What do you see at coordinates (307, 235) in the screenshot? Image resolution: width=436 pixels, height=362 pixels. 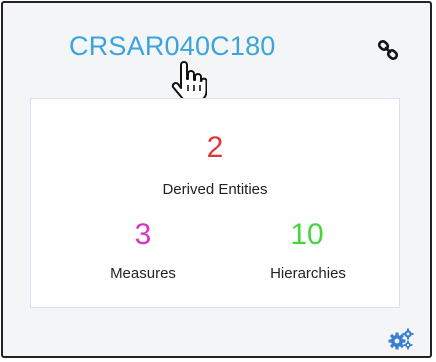 I see `hierarchies-count: 10` at bounding box center [307, 235].